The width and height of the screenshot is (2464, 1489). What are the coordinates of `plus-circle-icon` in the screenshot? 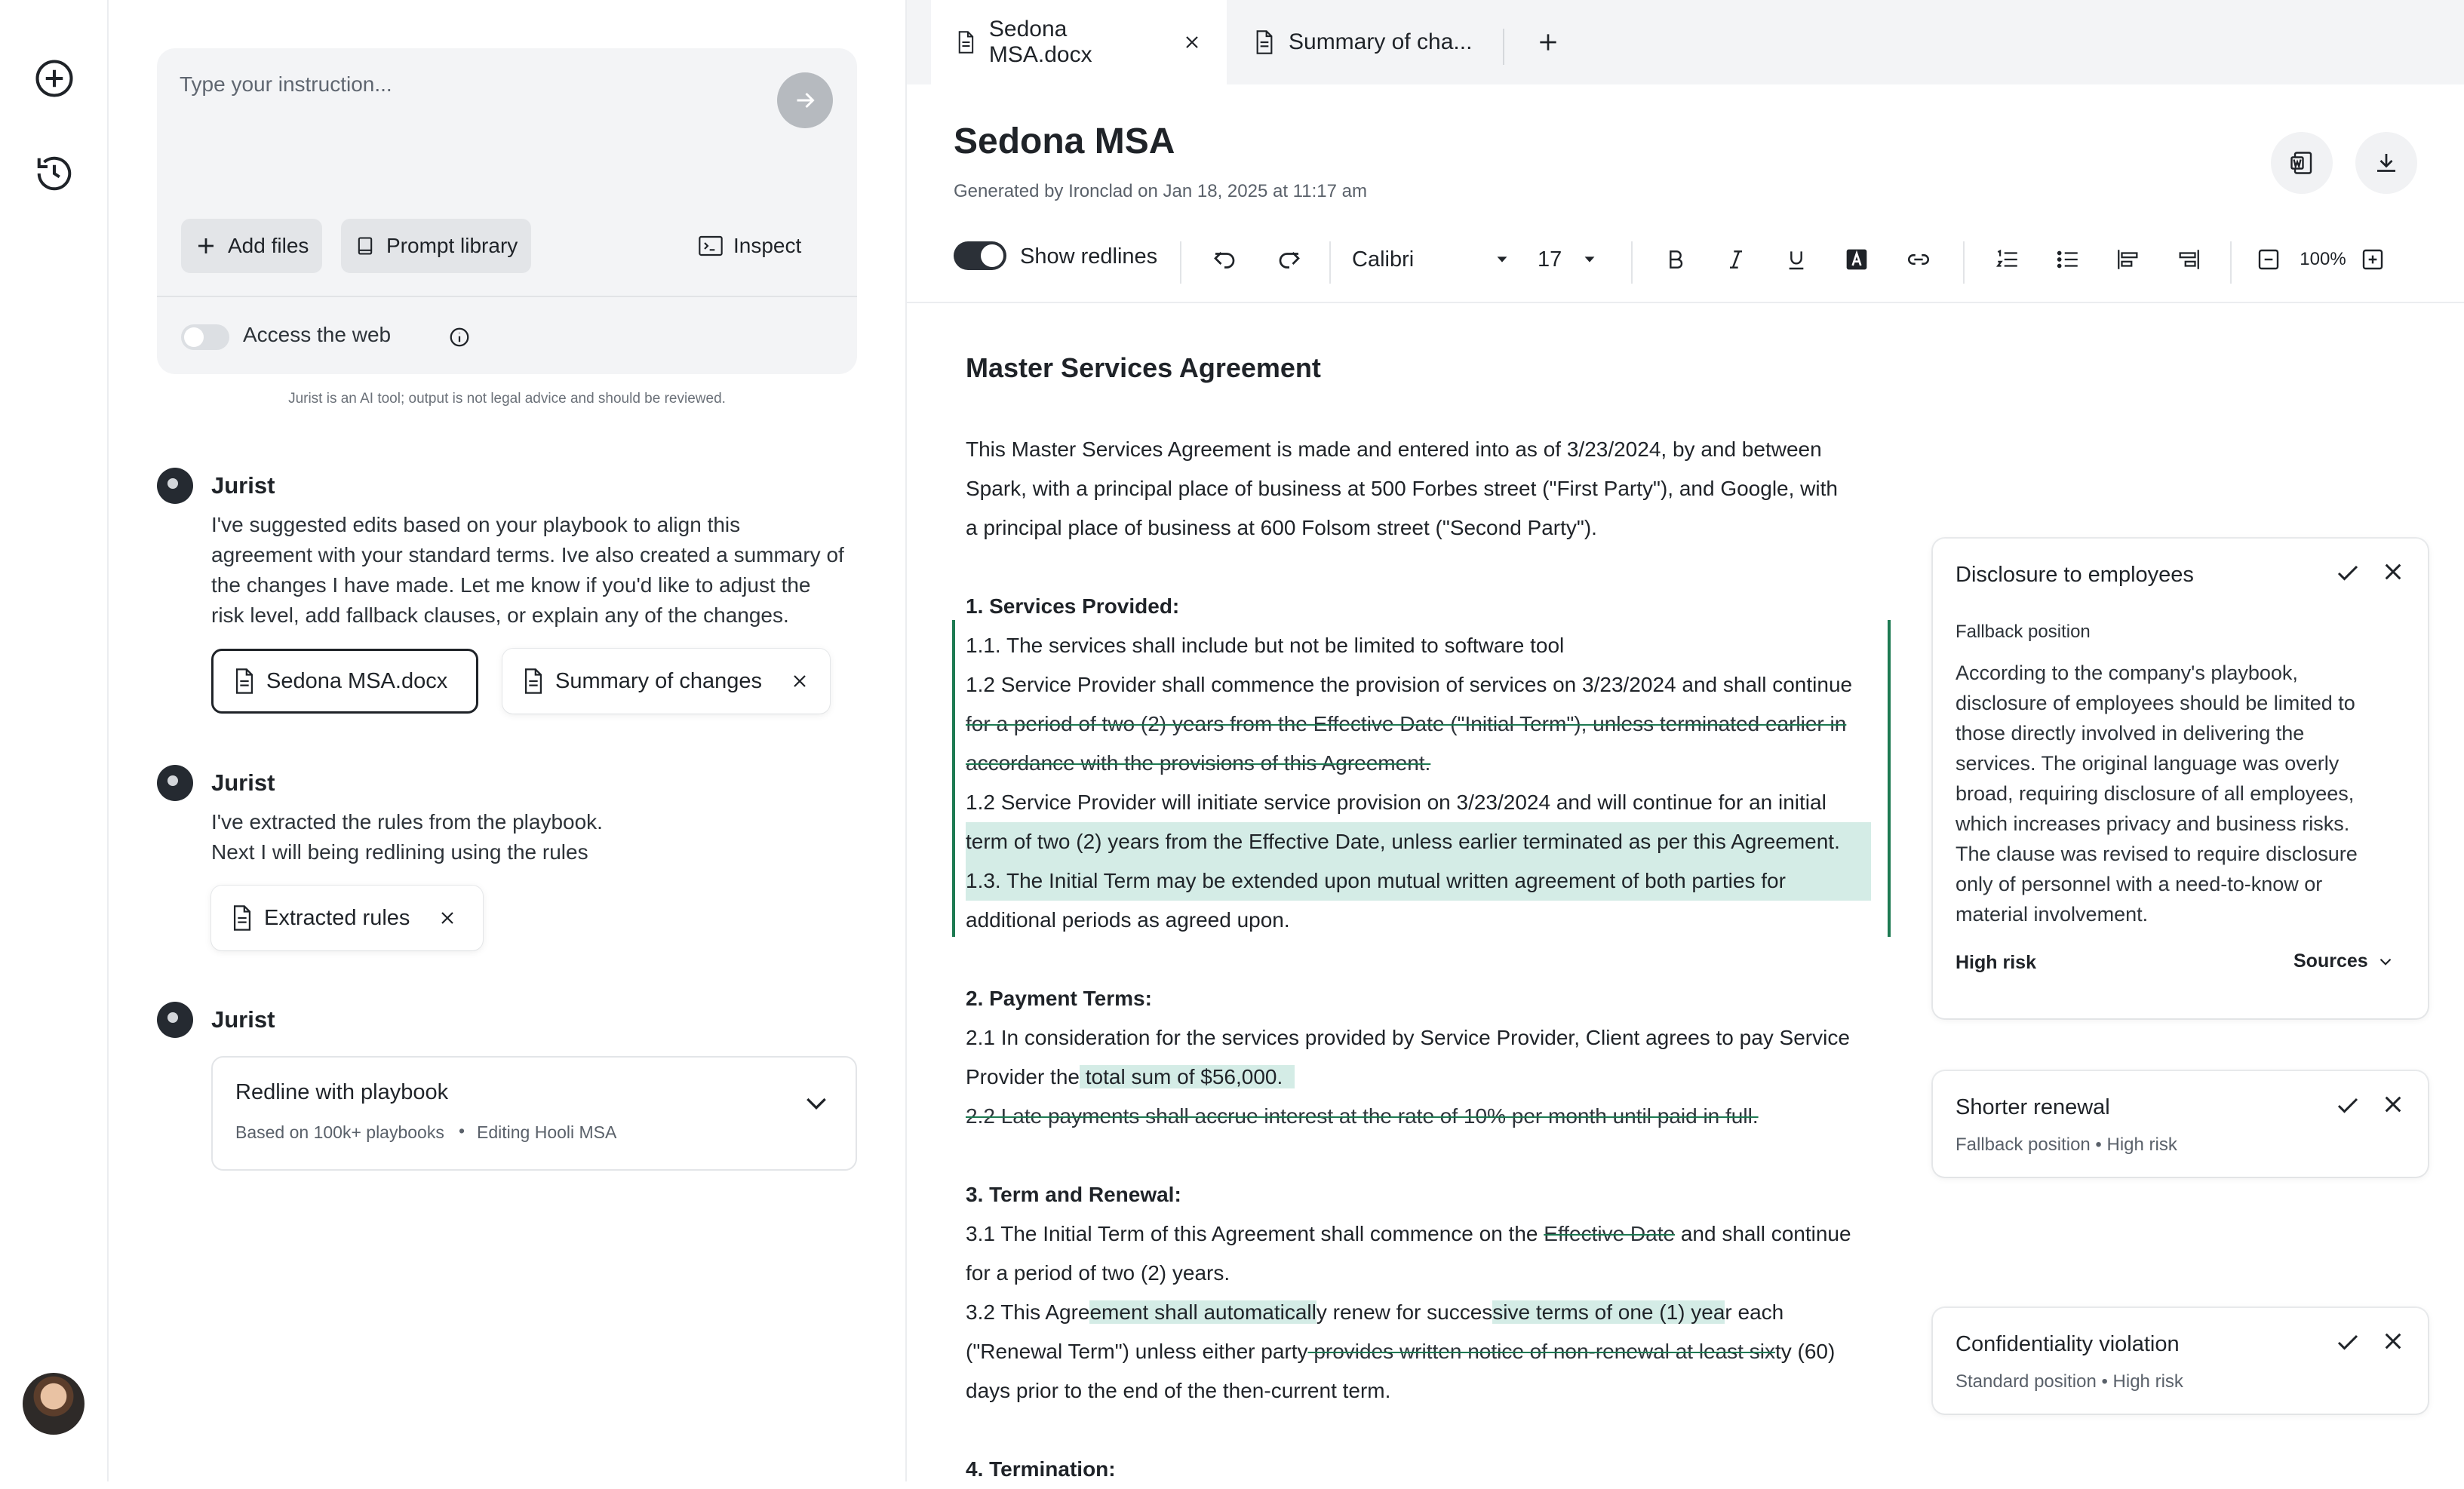 It's located at (54, 78).